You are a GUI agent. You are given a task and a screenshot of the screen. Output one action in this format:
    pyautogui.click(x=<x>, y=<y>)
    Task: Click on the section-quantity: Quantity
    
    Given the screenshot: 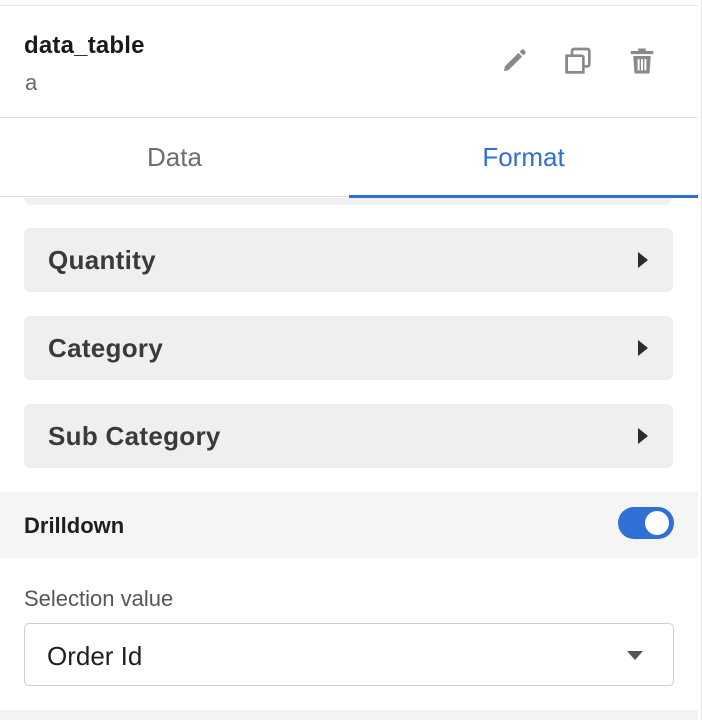 What is the action you would take?
    pyautogui.click(x=348, y=260)
    